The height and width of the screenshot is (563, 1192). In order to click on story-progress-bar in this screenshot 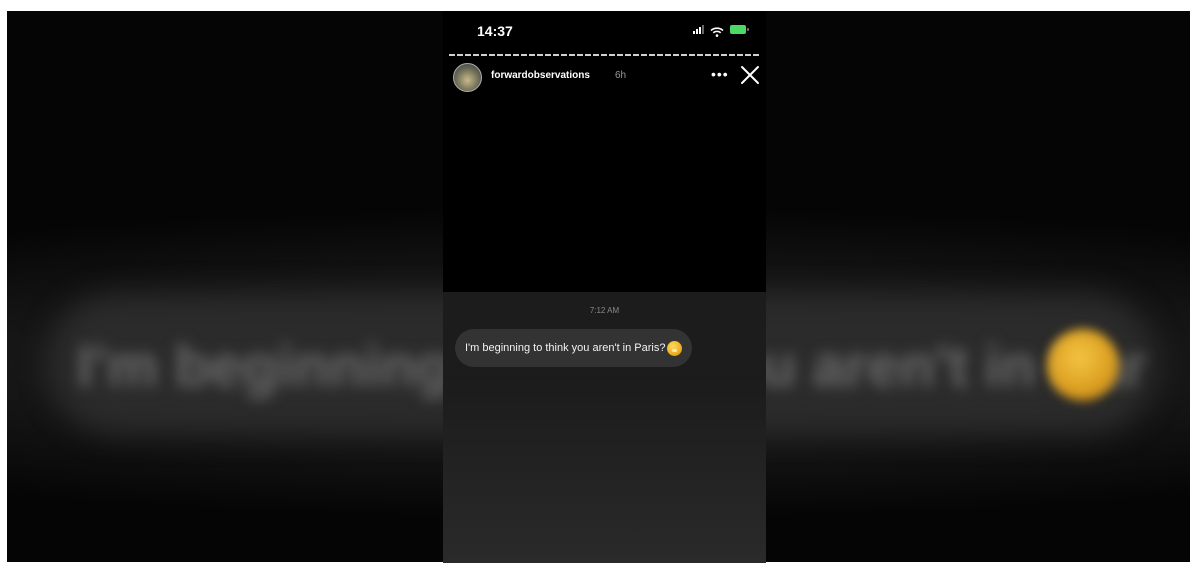, I will do `click(604, 55)`.